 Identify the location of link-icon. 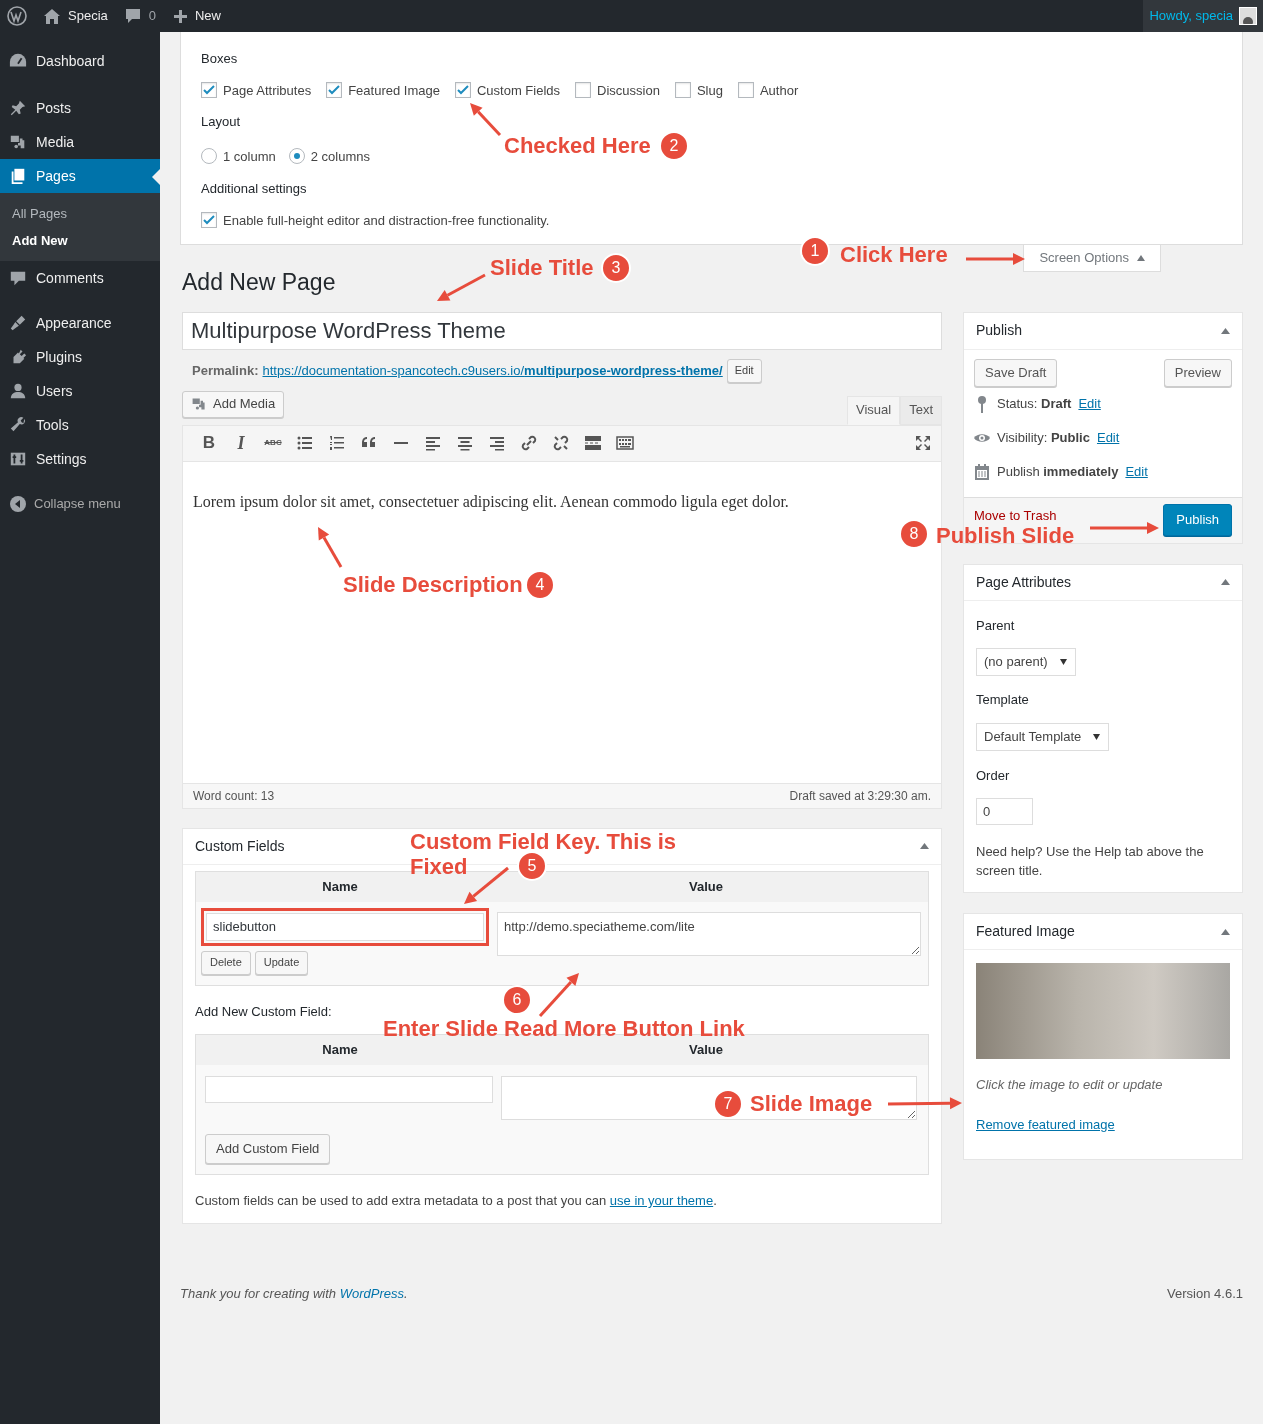
(529, 443).